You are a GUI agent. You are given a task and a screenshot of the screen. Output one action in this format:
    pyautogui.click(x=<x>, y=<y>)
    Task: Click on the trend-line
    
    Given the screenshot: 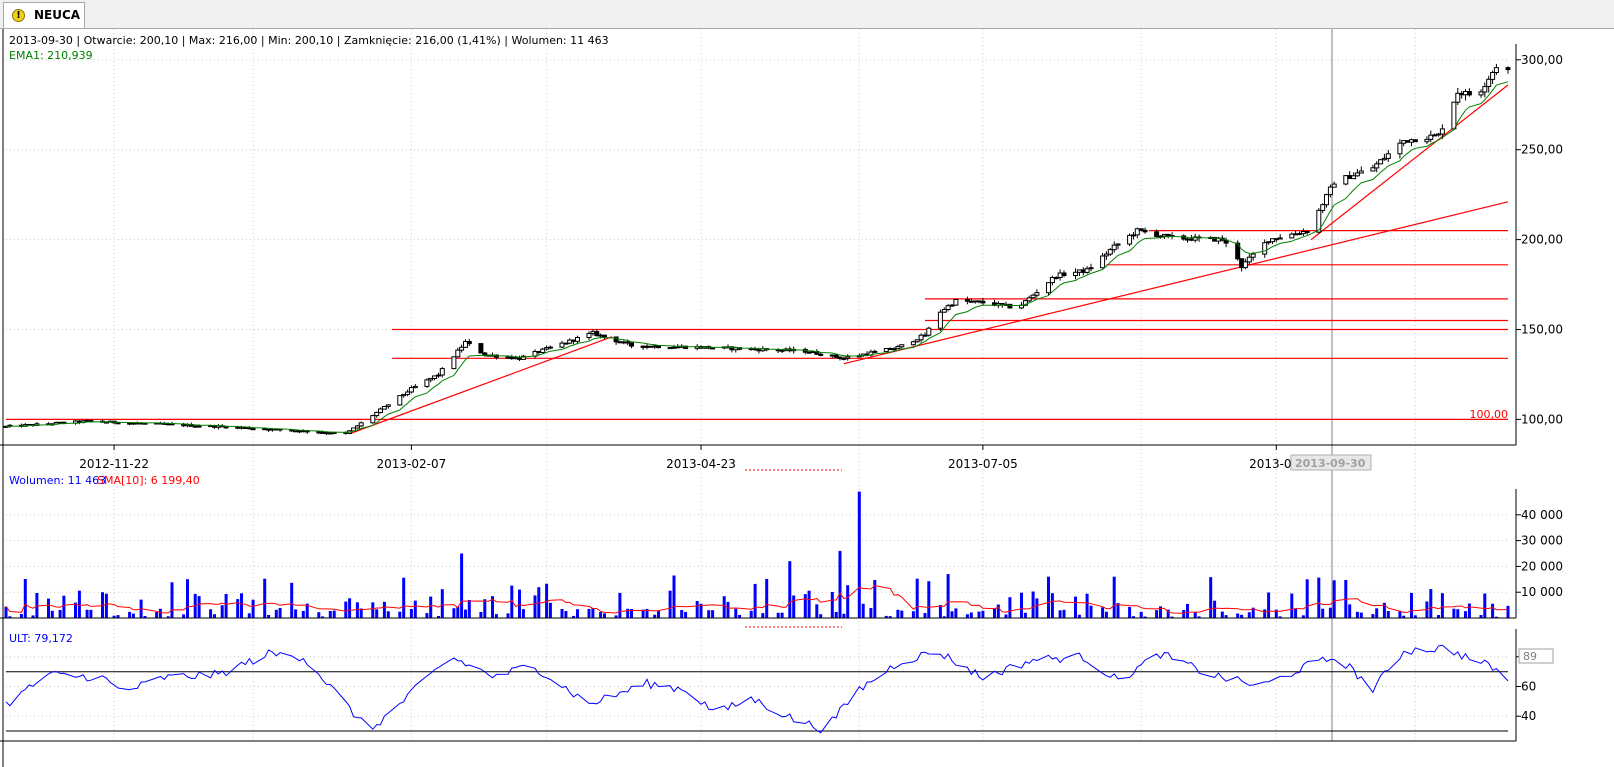 What is the action you would take?
    pyautogui.click(x=1409, y=162)
    